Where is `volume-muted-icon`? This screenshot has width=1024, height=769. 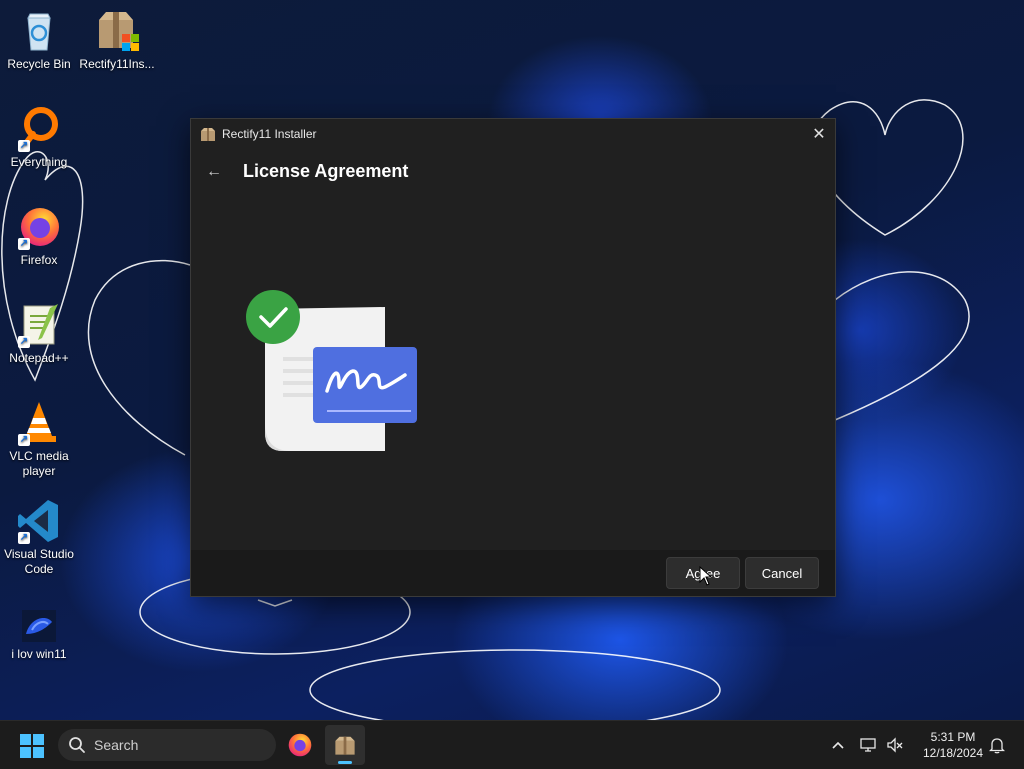
volume-muted-icon is located at coordinates (895, 745).